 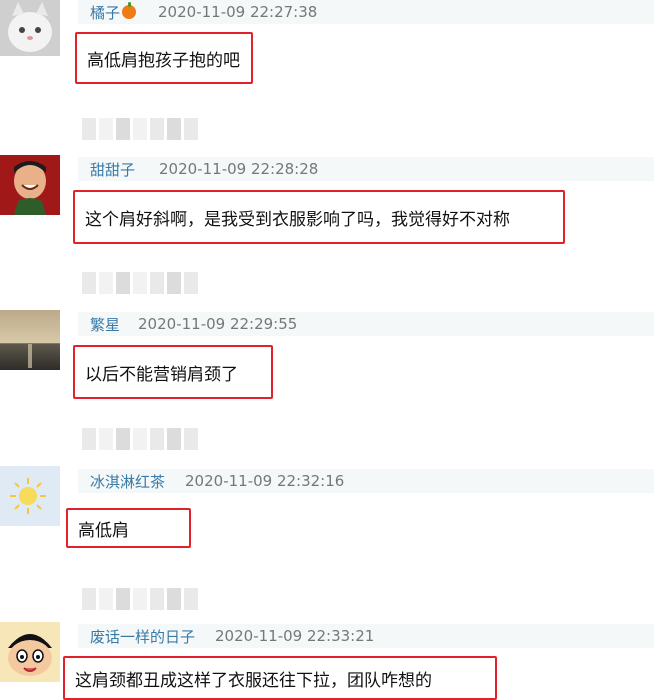 I want to click on timestamp: 2020-11-09 22:33:21, so click(x=295, y=636).